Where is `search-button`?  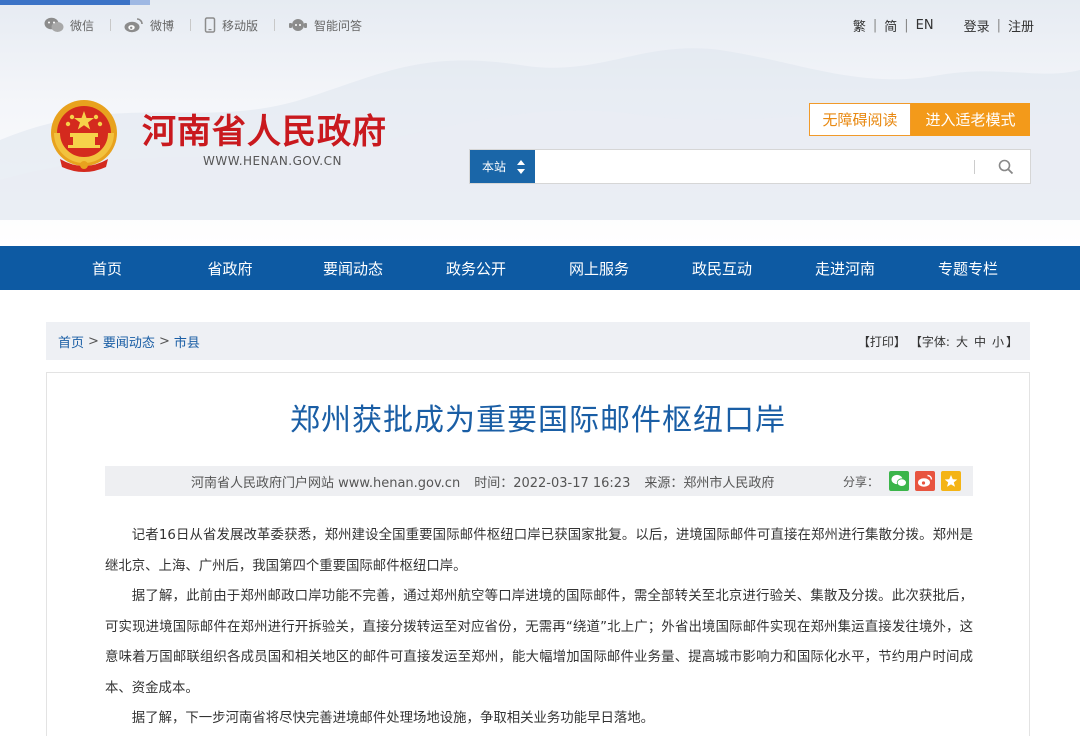
search-button is located at coordinates (1006, 167).